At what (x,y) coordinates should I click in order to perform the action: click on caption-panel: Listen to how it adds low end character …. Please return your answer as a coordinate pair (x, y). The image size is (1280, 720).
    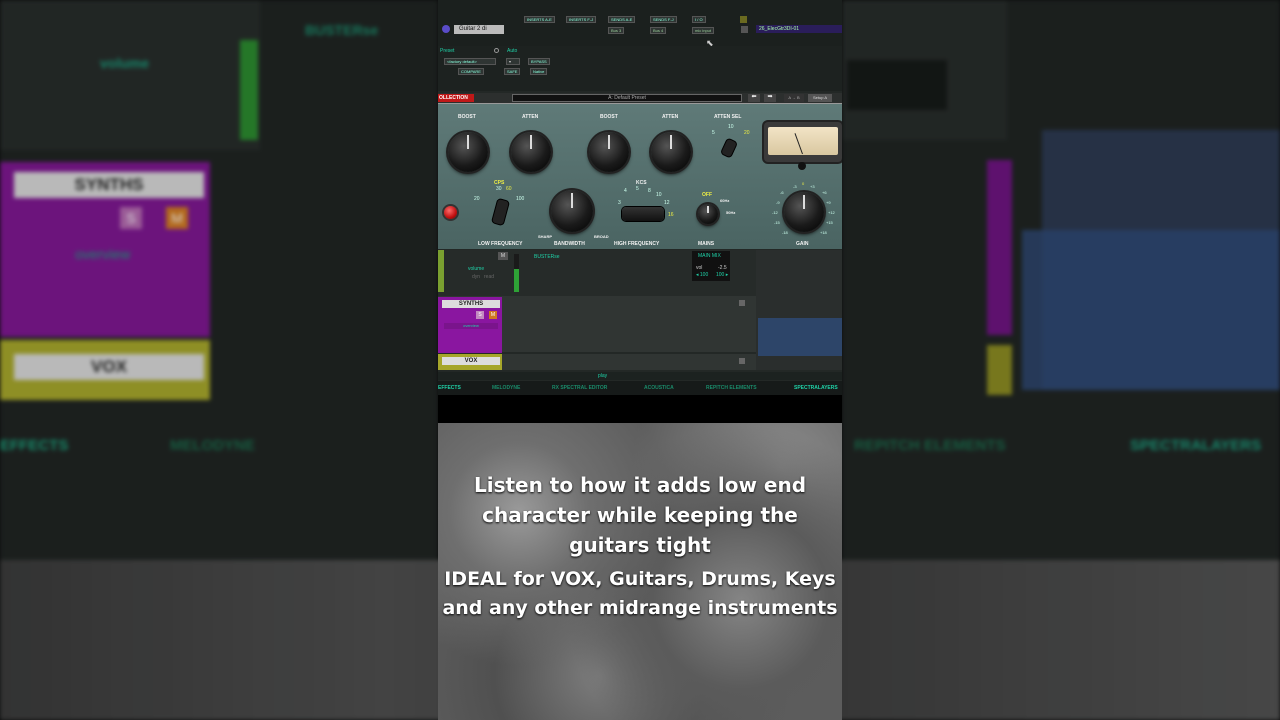
    Looking at the image, I should click on (640, 571).